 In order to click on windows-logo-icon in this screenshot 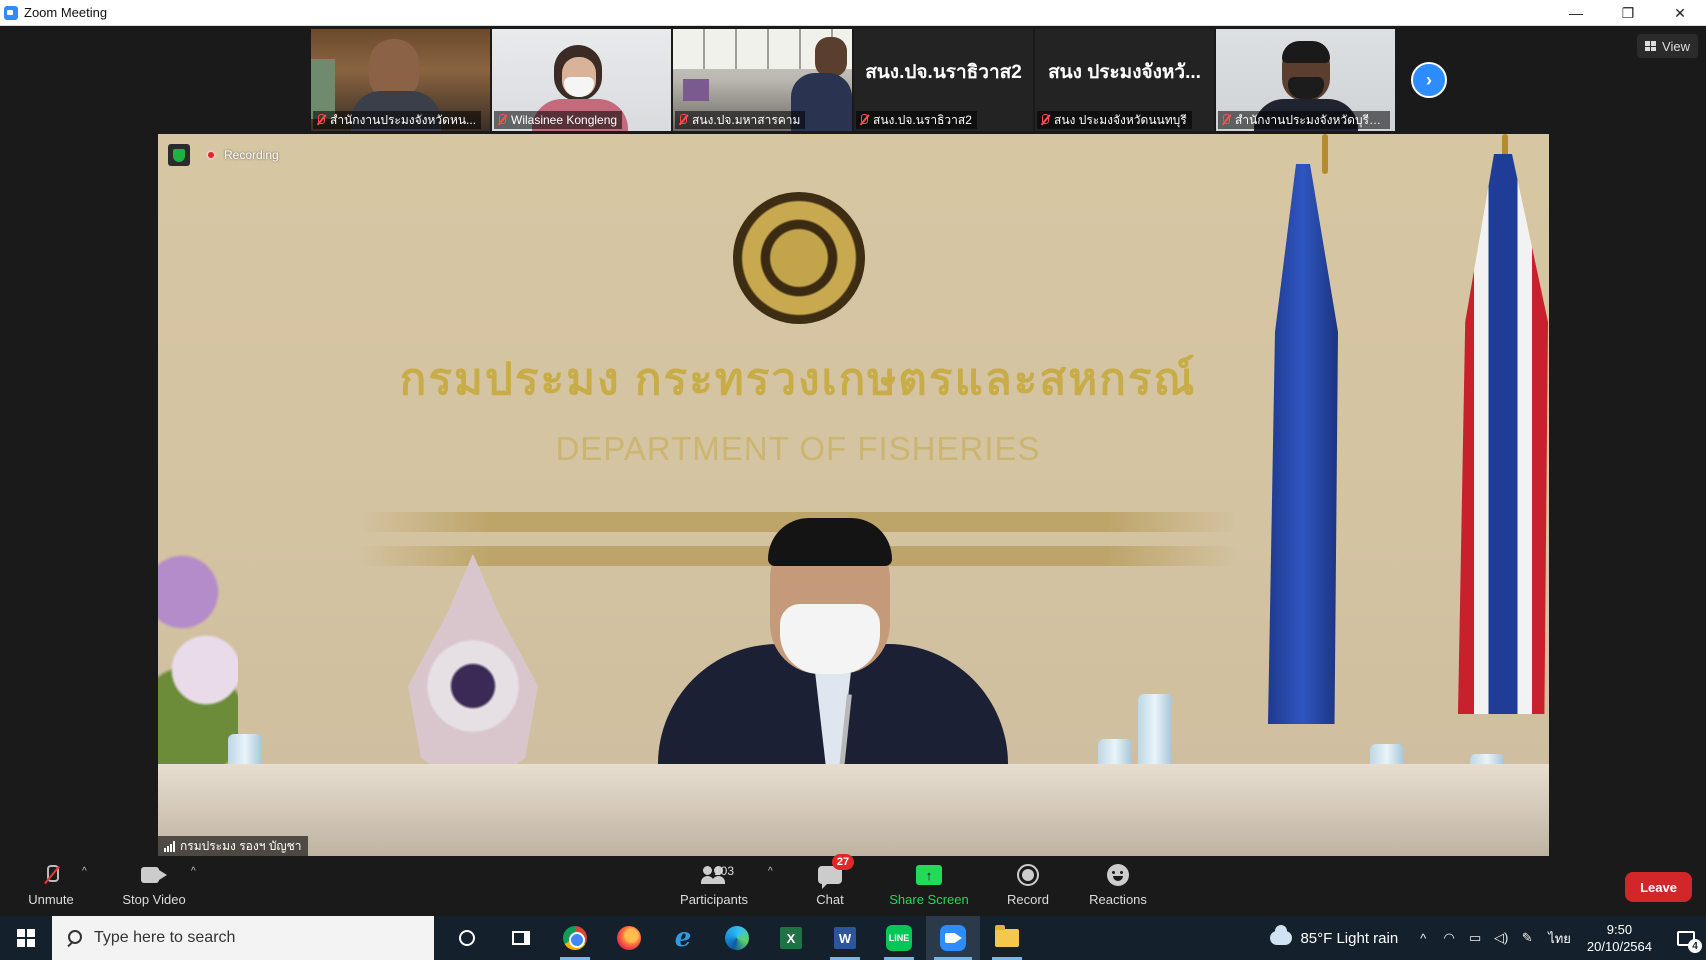, I will do `click(26, 938)`.